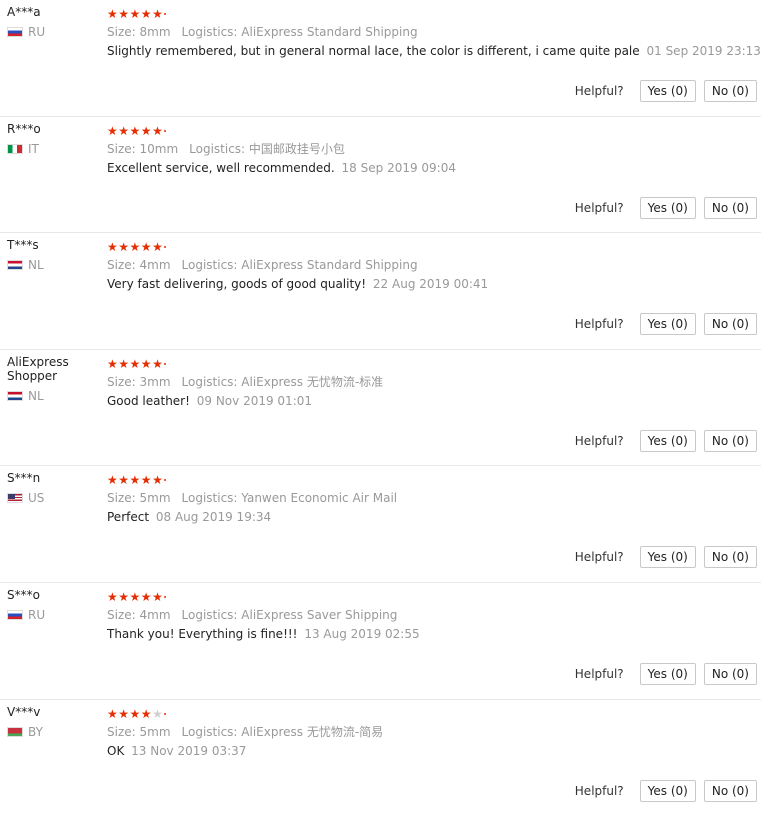 The height and width of the screenshot is (818, 769). What do you see at coordinates (267, 148) in the screenshot?
I see `logistics-info: Logistics: 中国邮政挂号小包` at bounding box center [267, 148].